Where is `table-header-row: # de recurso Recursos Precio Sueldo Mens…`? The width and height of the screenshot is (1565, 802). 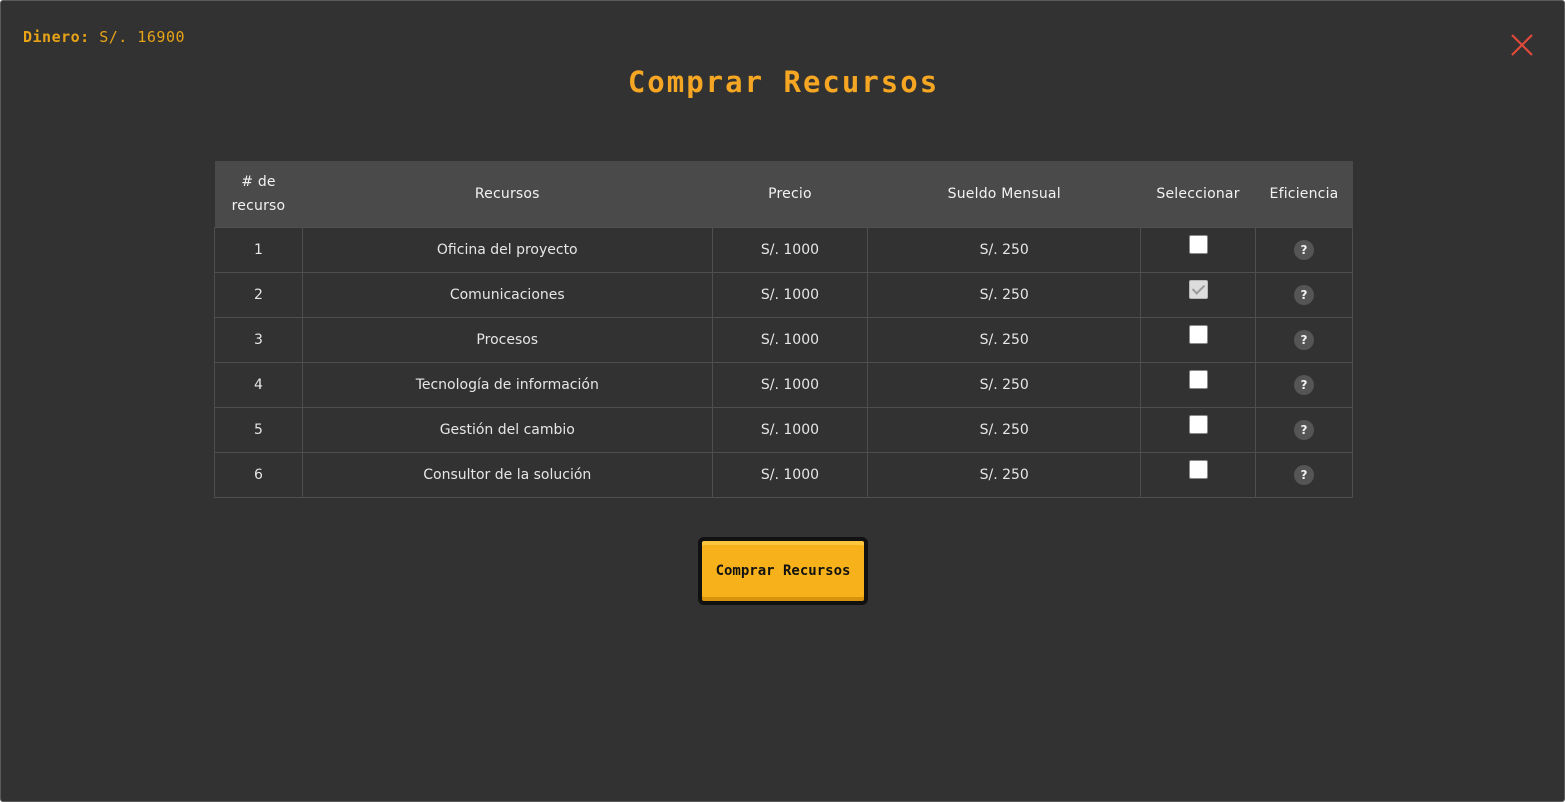 table-header-row: # de recurso Recursos Precio Sueldo Mens… is located at coordinates (783, 194).